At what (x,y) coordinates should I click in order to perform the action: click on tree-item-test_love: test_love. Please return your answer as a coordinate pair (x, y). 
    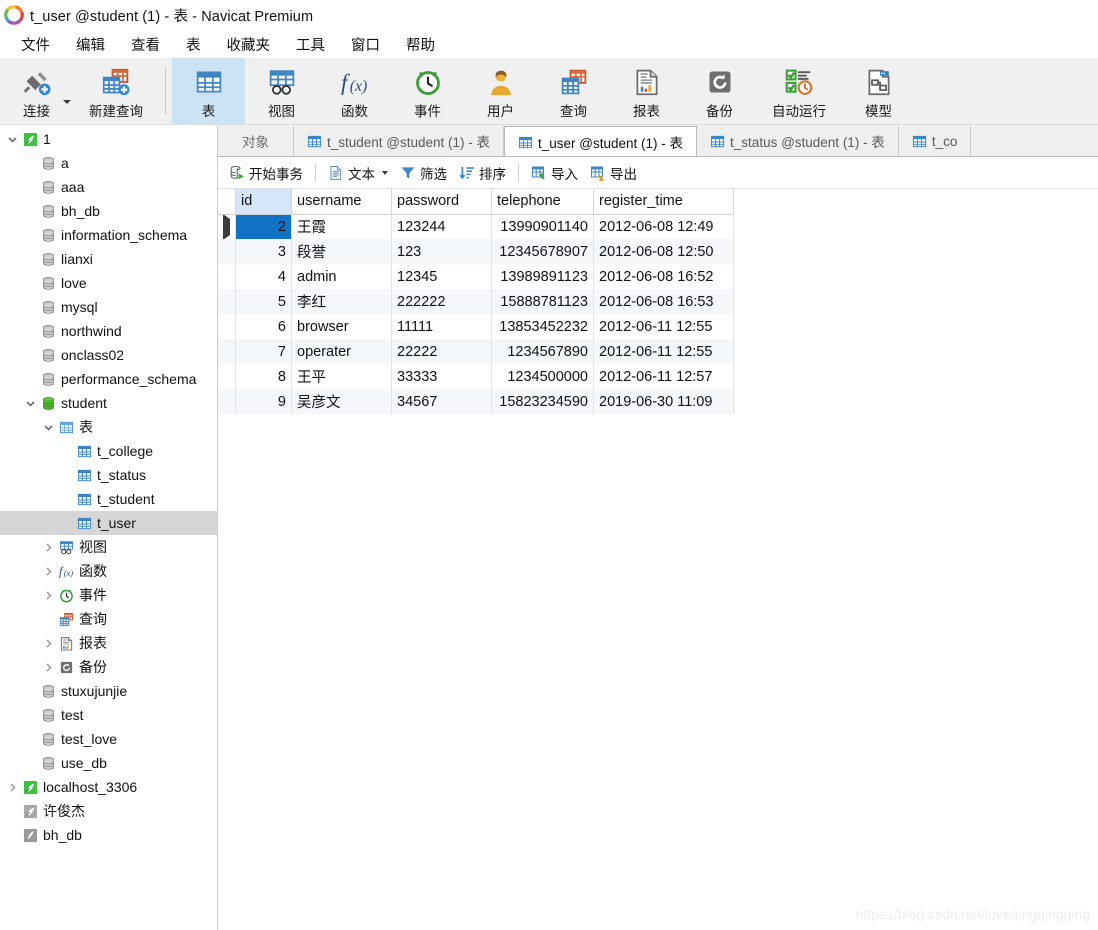
    Looking at the image, I should click on (108, 739).